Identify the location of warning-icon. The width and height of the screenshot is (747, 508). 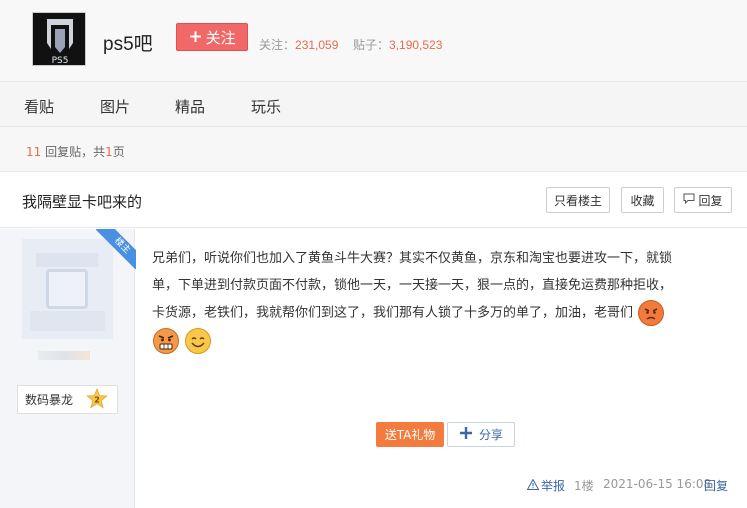
(533, 485).